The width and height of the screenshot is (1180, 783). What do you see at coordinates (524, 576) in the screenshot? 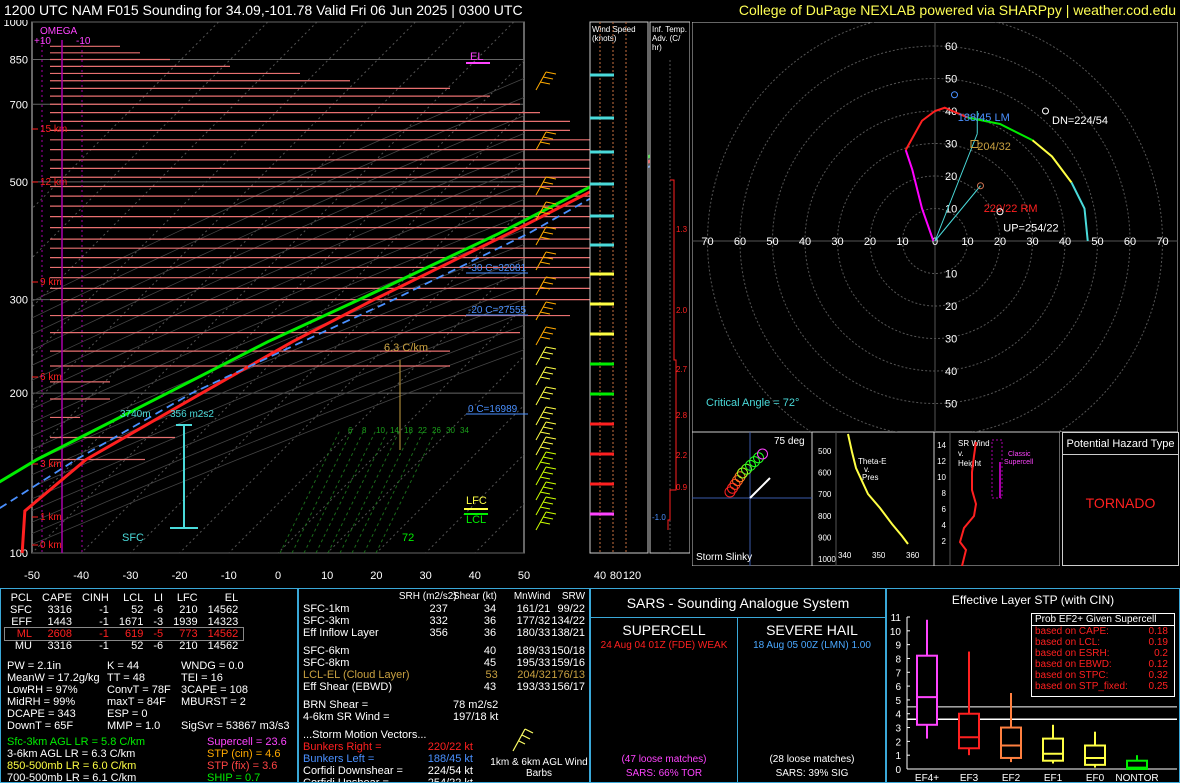
I see `temp-tick: 50` at bounding box center [524, 576].